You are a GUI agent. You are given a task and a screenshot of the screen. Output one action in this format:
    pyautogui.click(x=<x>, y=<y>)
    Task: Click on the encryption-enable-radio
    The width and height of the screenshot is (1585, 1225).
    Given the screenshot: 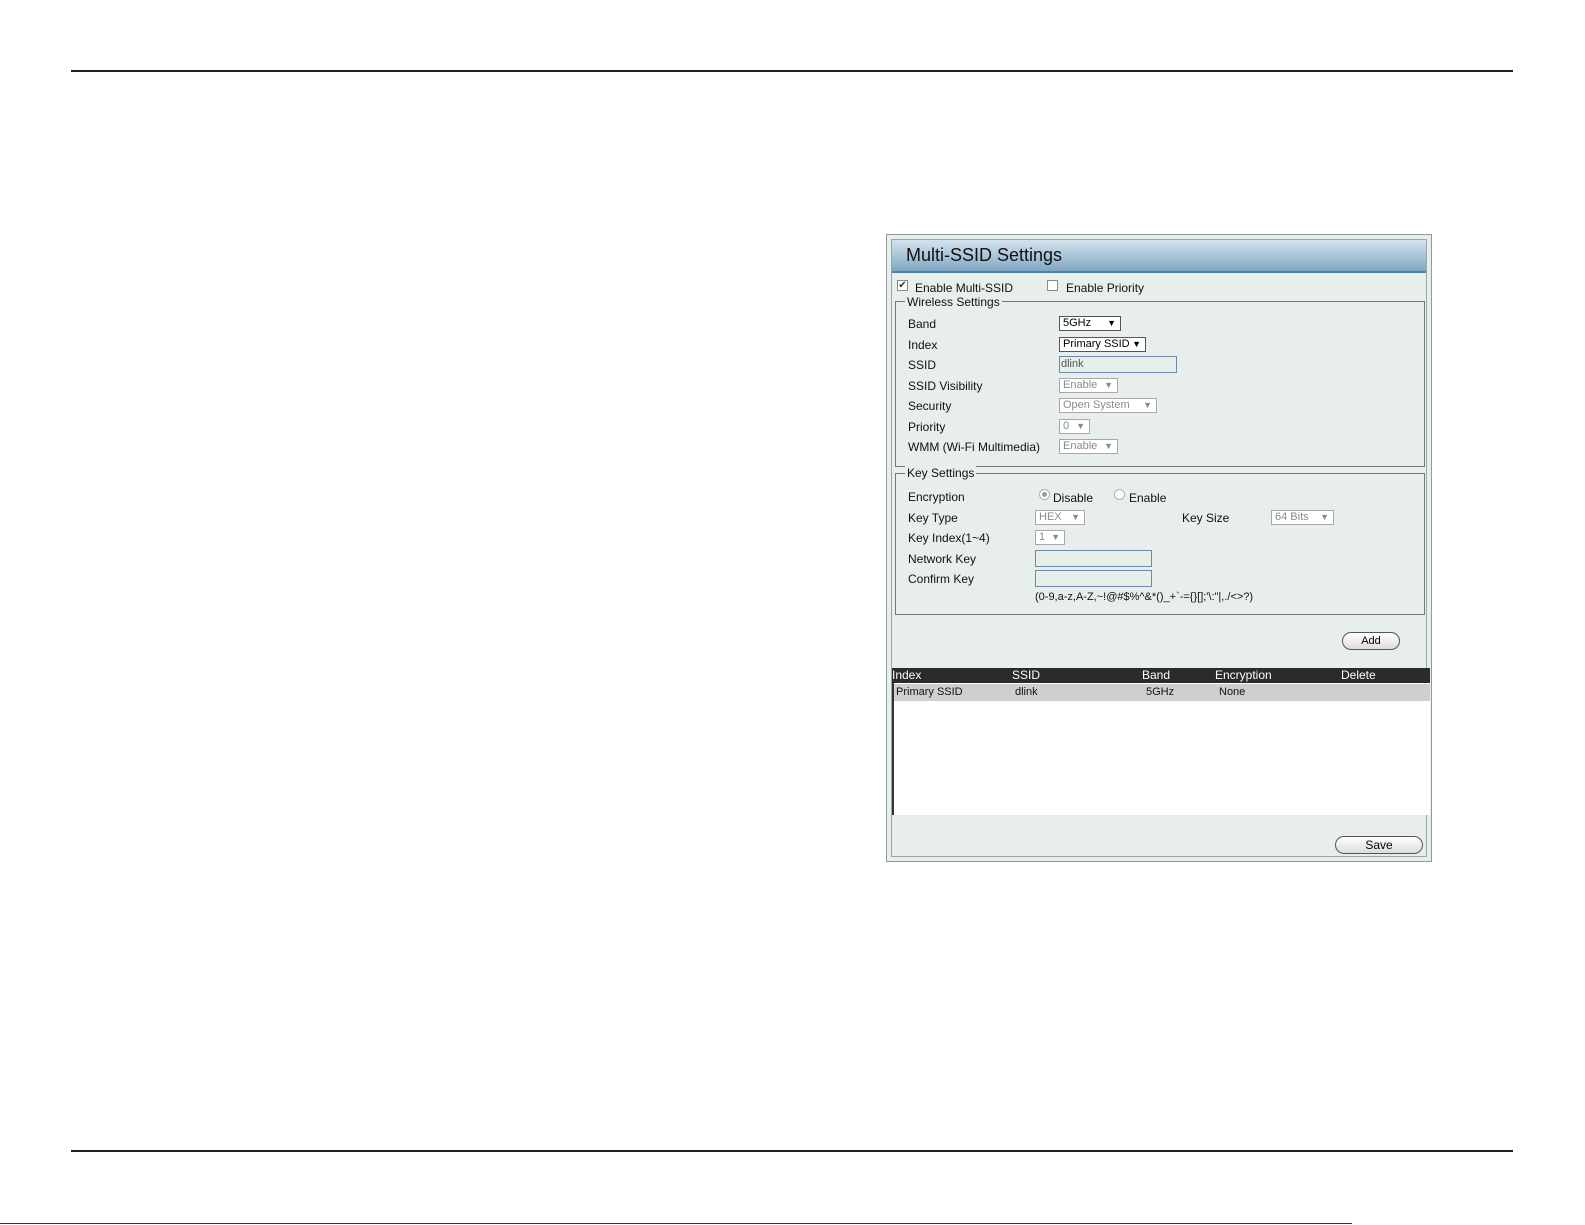 What is the action you would take?
    pyautogui.click(x=1119, y=494)
    